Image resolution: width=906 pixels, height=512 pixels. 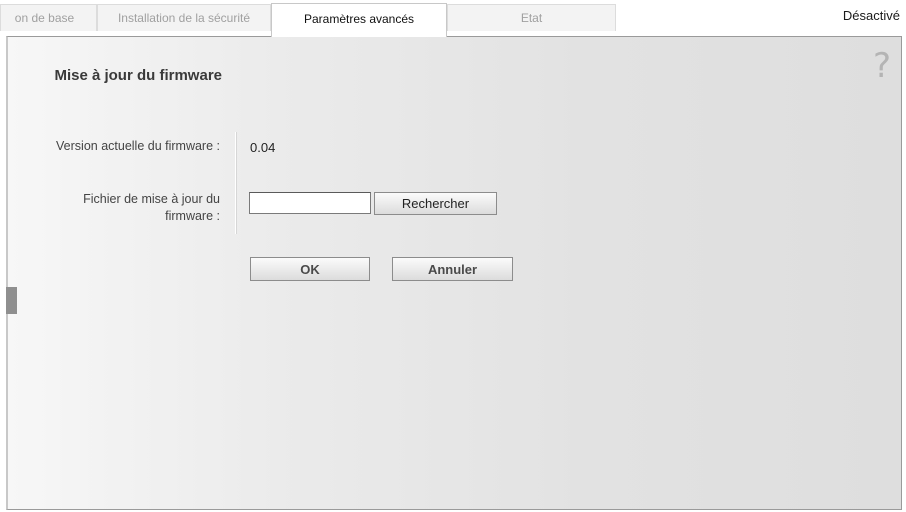 What do you see at coordinates (235, 183) in the screenshot?
I see `label-divider` at bounding box center [235, 183].